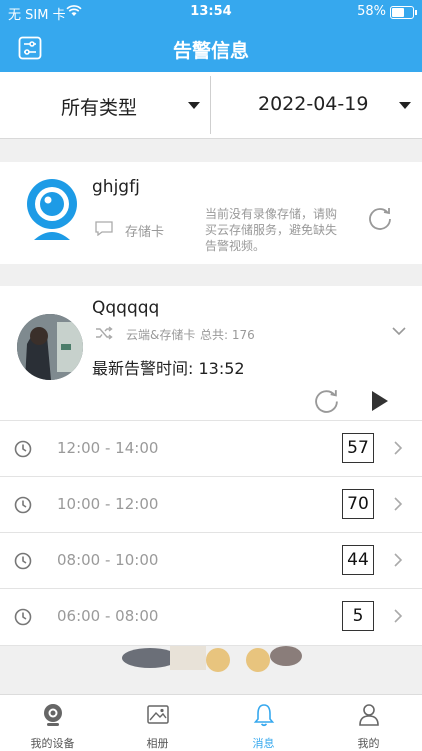 Image resolution: width=422 pixels, height=751 pixels. Describe the element at coordinates (211, 617) in the screenshot. I see `time-slot-row: 06:00 - 08:00 5` at that location.